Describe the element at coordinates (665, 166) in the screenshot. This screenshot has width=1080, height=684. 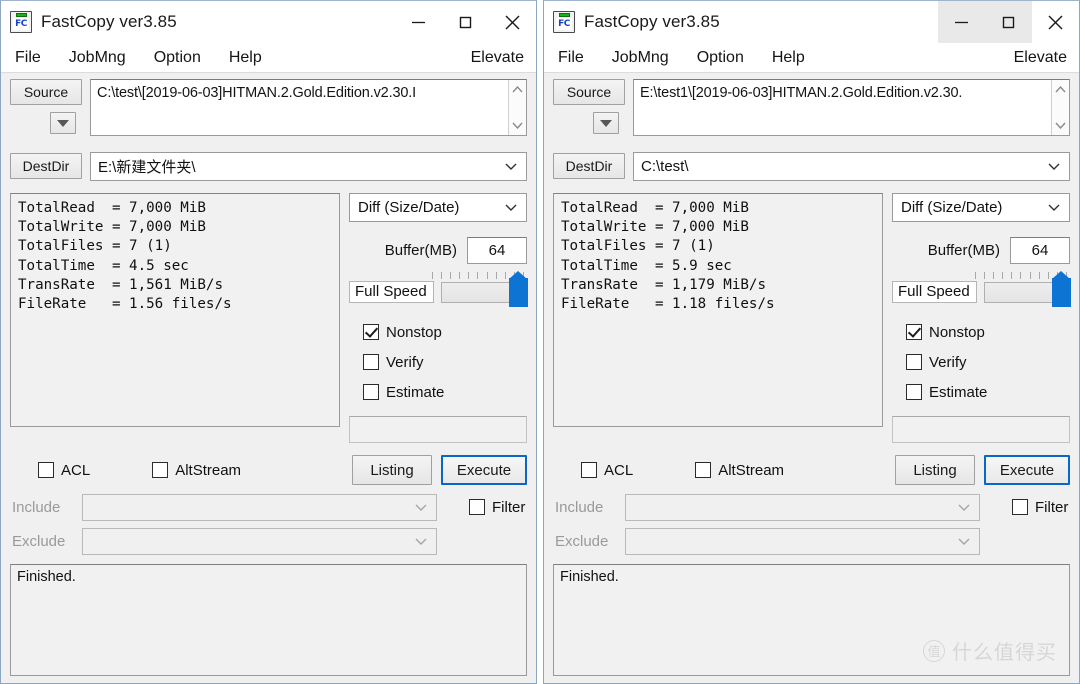
I see `destdir-value: C:\test\` at that location.